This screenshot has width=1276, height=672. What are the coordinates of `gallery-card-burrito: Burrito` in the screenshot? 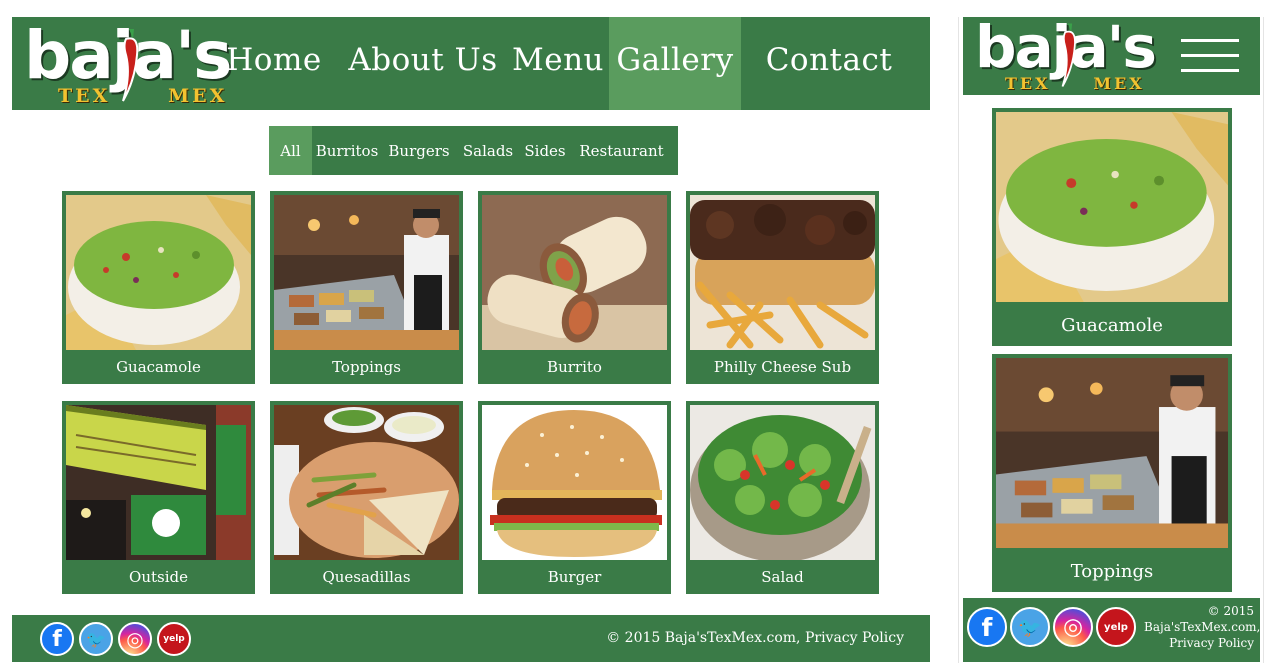 It's located at (574, 287).